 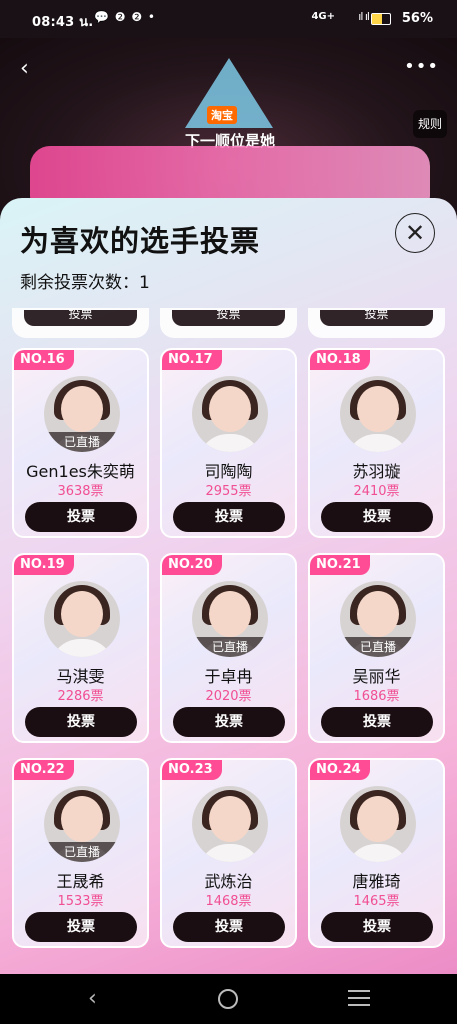 I want to click on contestant-name: 王晟希, so click(x=80, y=881).